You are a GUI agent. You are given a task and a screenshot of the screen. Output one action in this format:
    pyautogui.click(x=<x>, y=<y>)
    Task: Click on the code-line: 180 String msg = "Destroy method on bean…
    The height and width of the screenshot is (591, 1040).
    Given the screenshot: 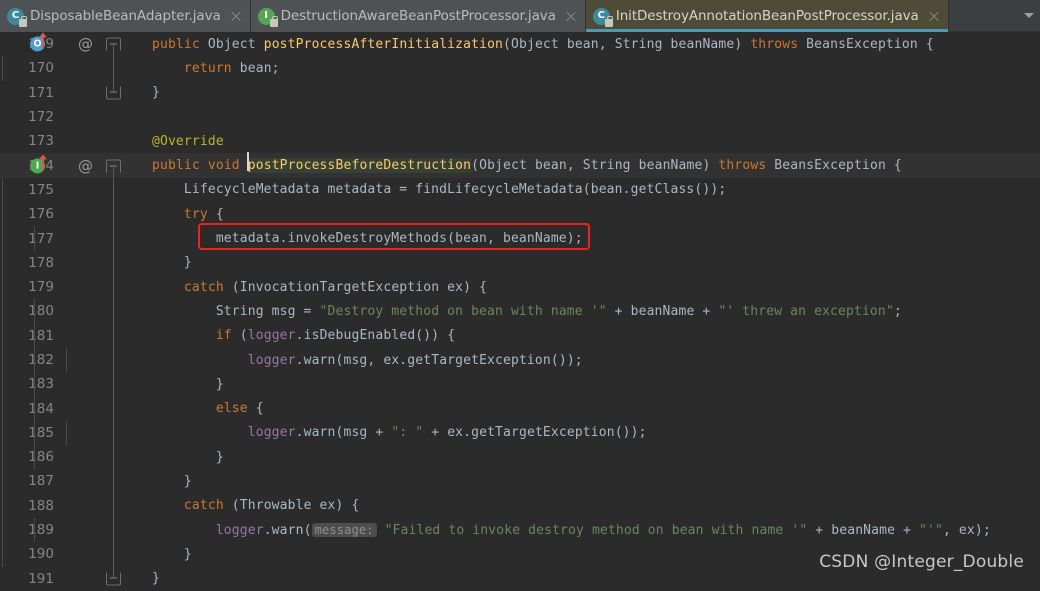 What is the action you would take?
    pyautogui.click(x=520, y=311)
    